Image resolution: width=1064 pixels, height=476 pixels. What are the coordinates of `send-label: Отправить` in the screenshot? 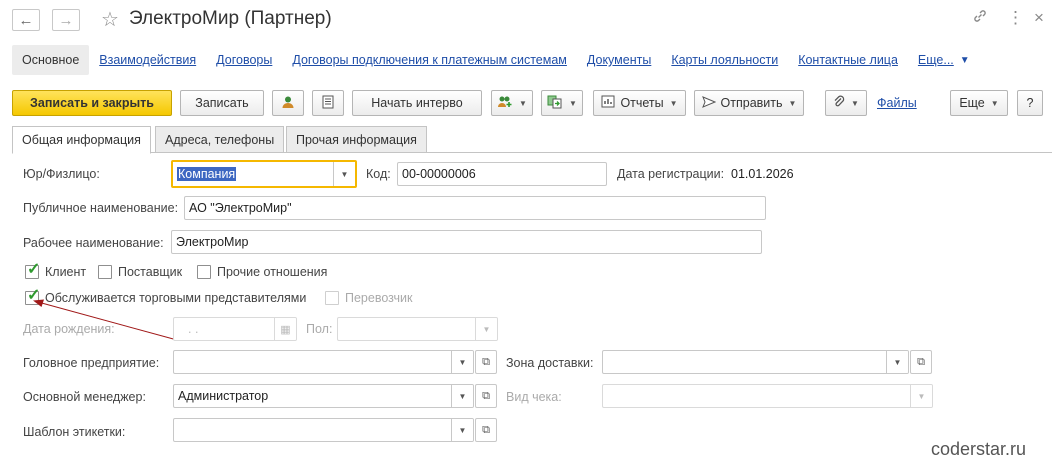 It's located at (751, 103).